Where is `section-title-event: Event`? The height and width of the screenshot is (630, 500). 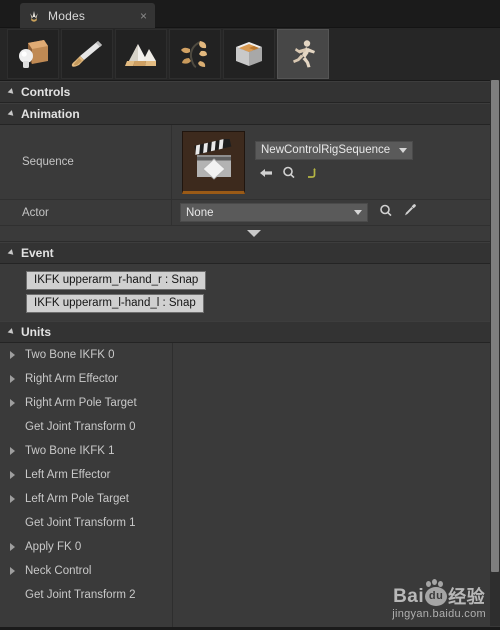
section-title-event: Event is located at coordinates (37, 253).